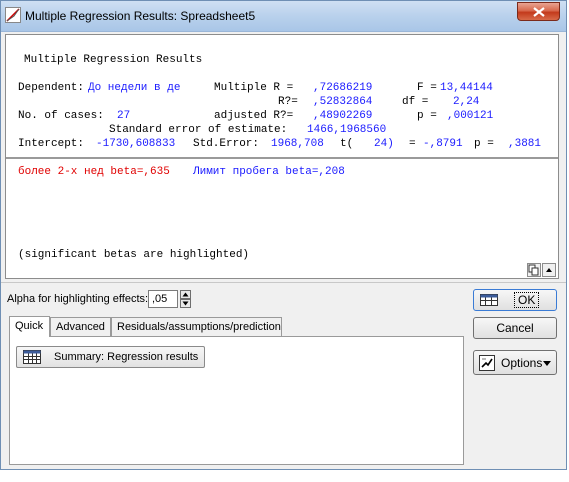  I want to click on std-error-value: 1968,708, so click(297, 144).